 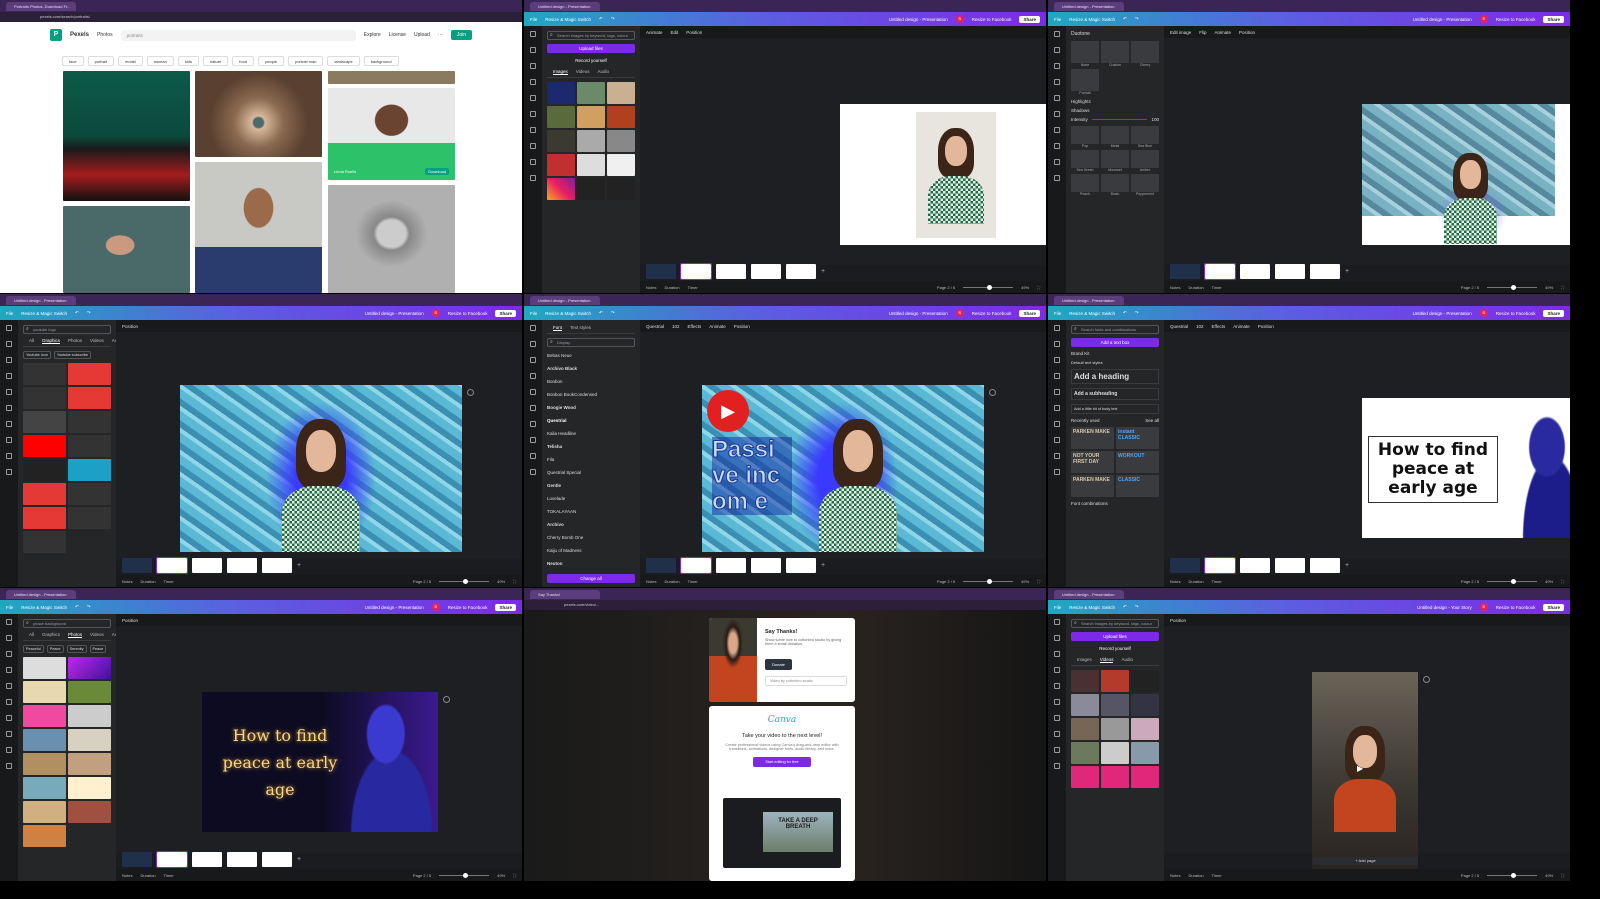 I want to click on browser-tab: Untitled design - Presentation, so click(x=1089, y=300).